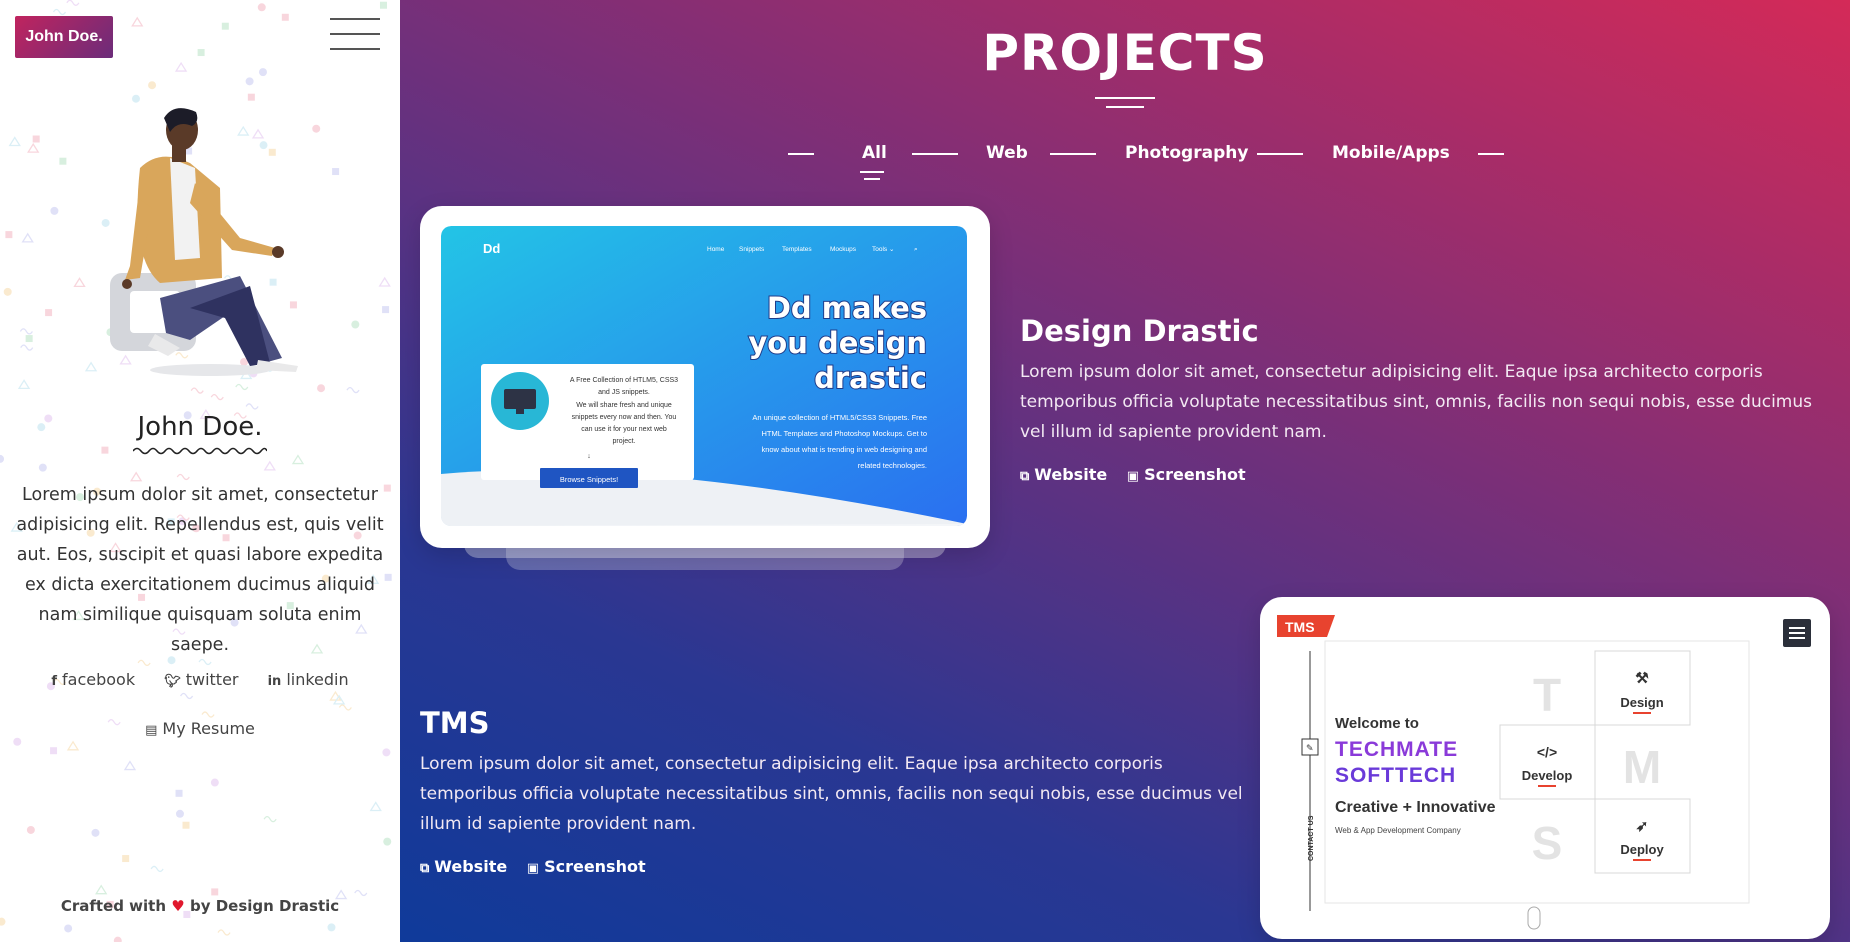  I want to click on contact-us-label: CONTACT US, so click(1311, 838).